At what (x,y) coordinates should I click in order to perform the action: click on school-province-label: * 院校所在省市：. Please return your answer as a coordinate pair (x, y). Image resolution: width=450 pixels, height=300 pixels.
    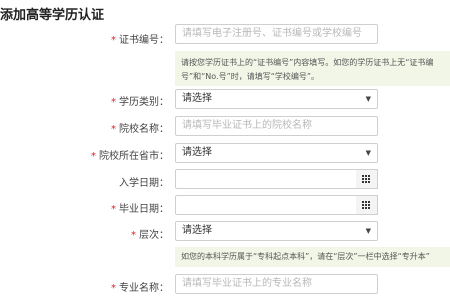
    Looking at the image, I should click on (130, 154).